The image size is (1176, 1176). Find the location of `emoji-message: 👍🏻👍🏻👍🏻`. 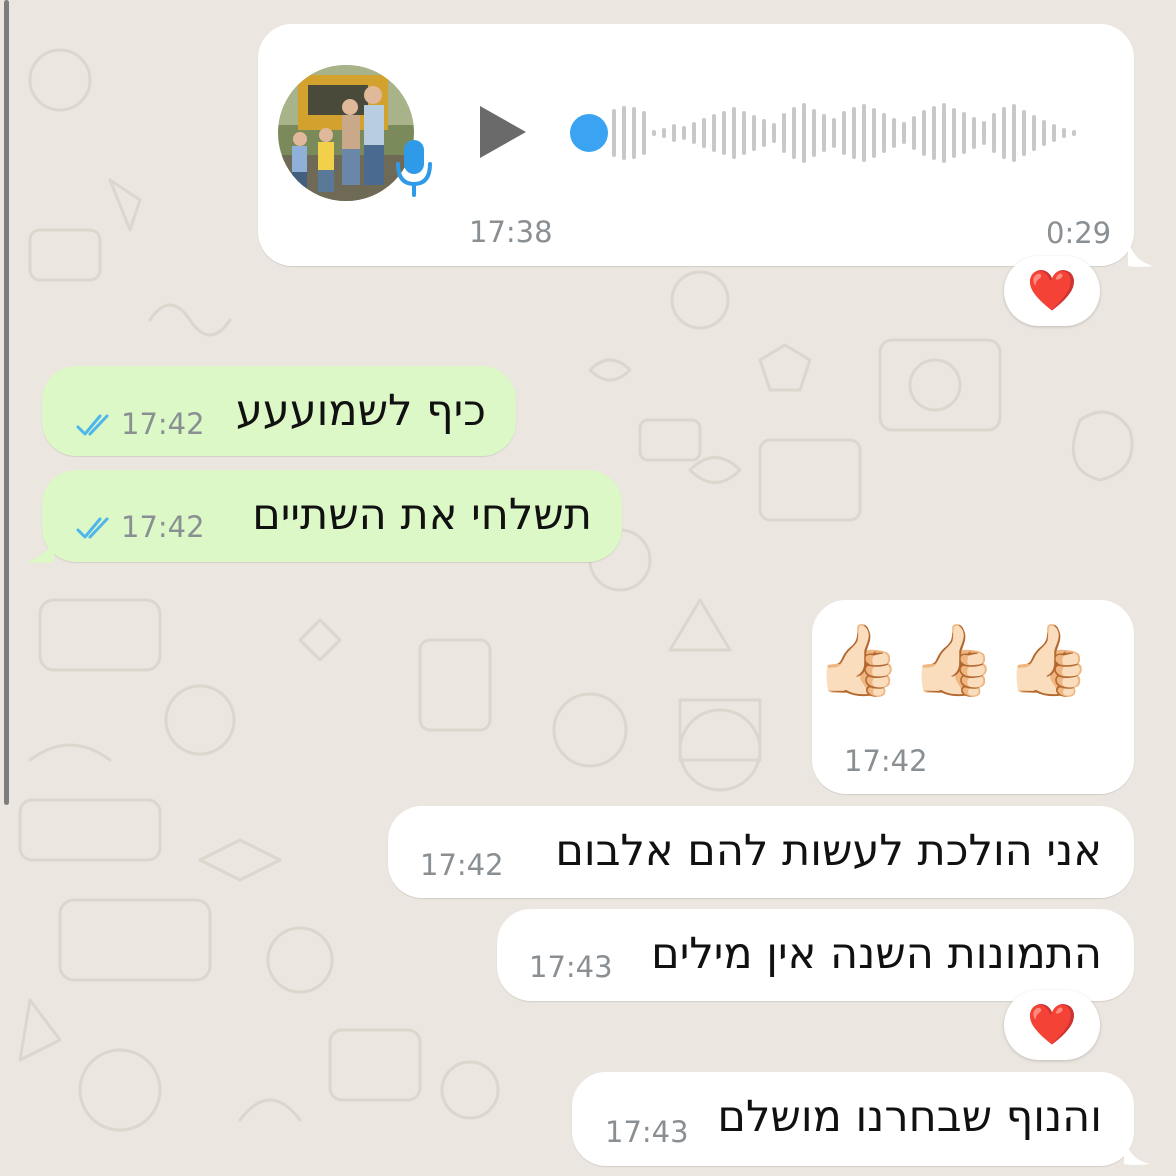

emoji-message: 👍🏻👍🏻👍🏻 is located at coordinates (957, 660).